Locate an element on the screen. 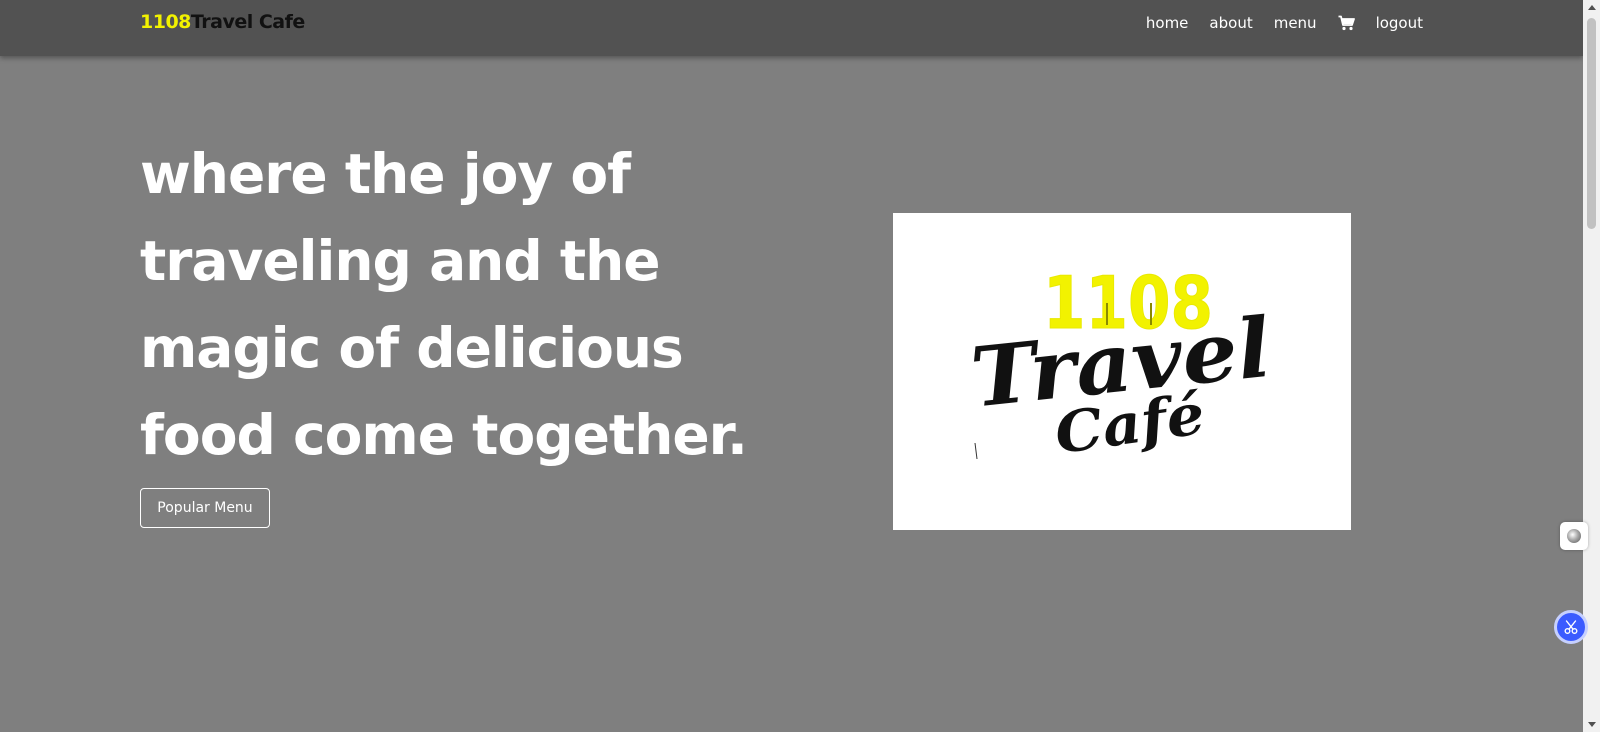 The width and height of the screenshot is (1600, 732). nav-links: home about menu logout is located at coordinates (1274, 22).